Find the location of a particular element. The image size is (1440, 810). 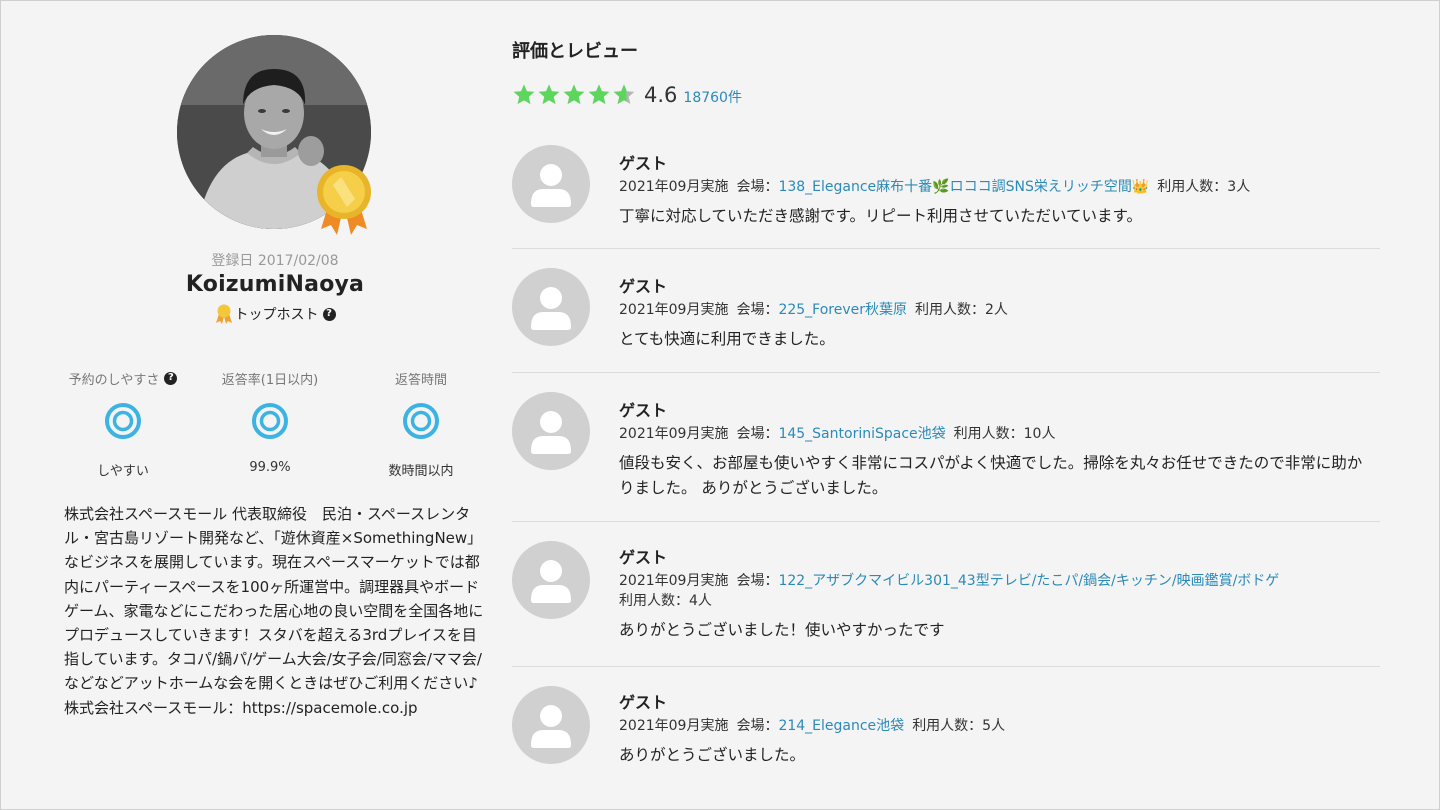

venue-link: 145_SantoriniSpace池袋 is located at coordinates (861, 434).